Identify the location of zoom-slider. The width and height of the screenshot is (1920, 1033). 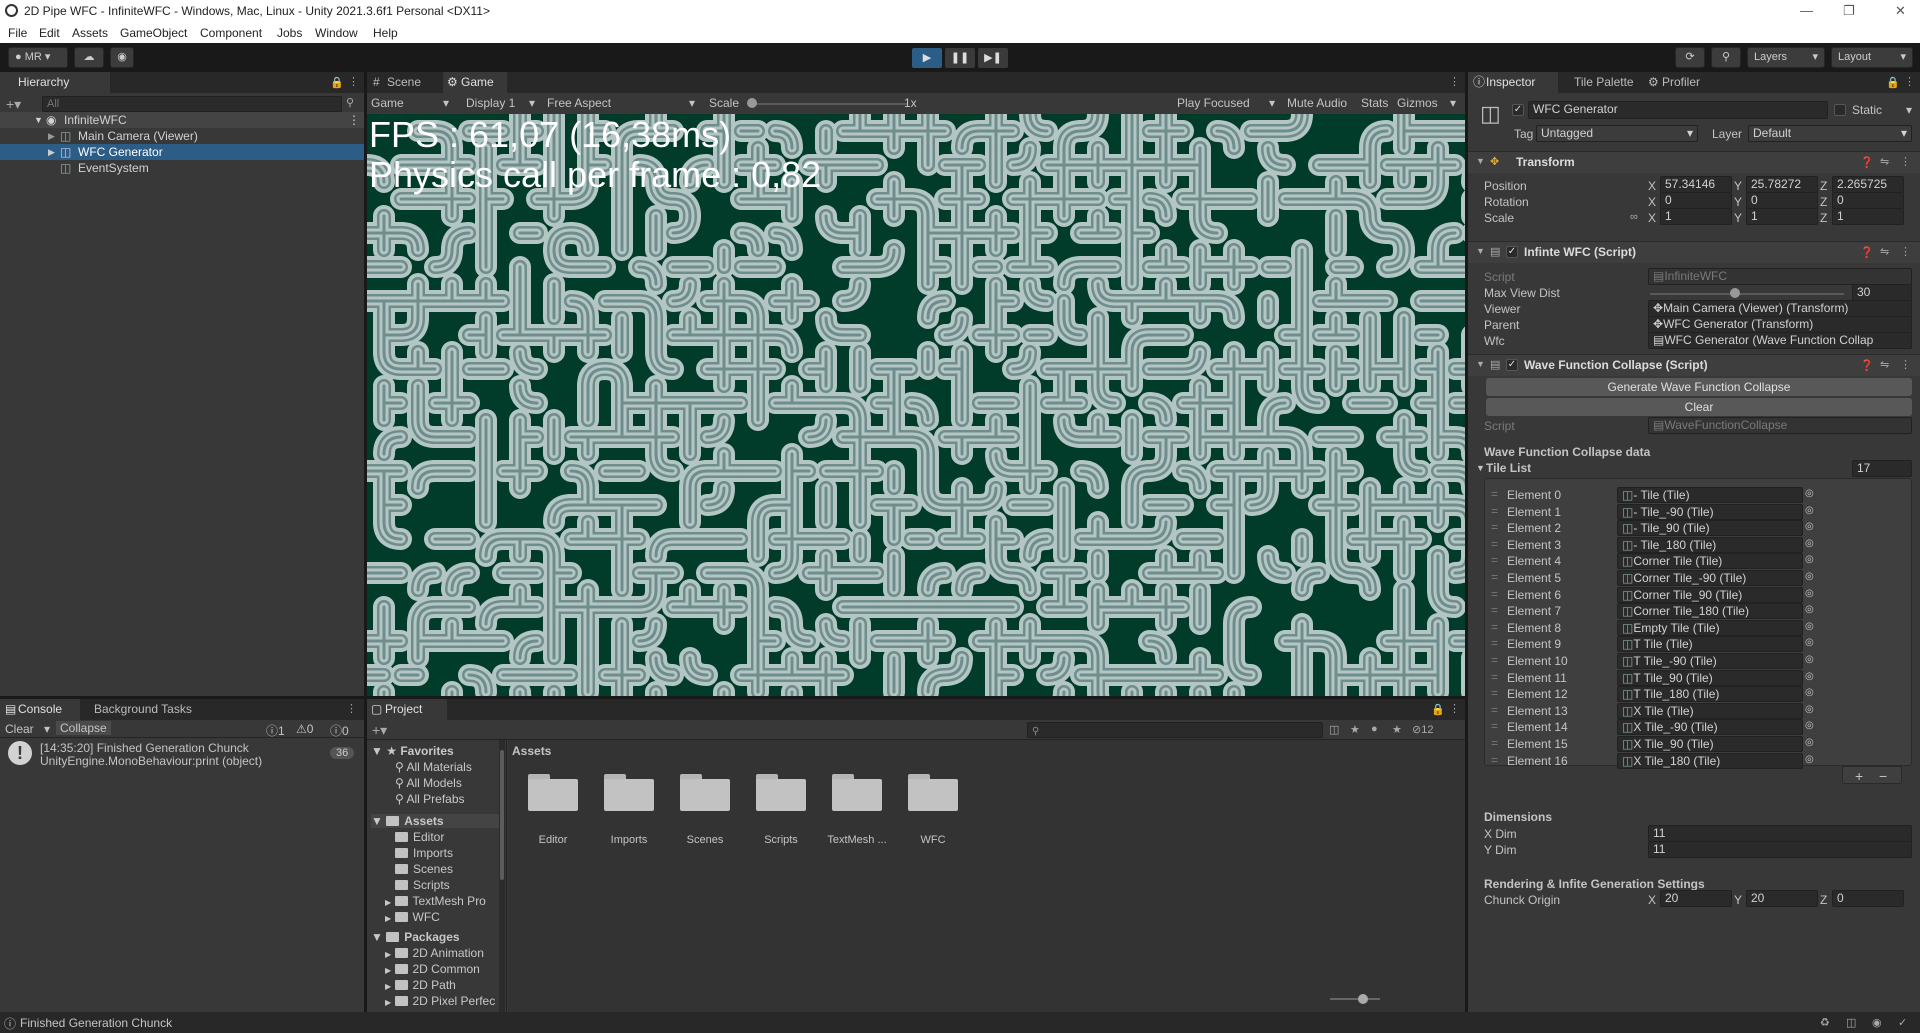
(1355, 999).